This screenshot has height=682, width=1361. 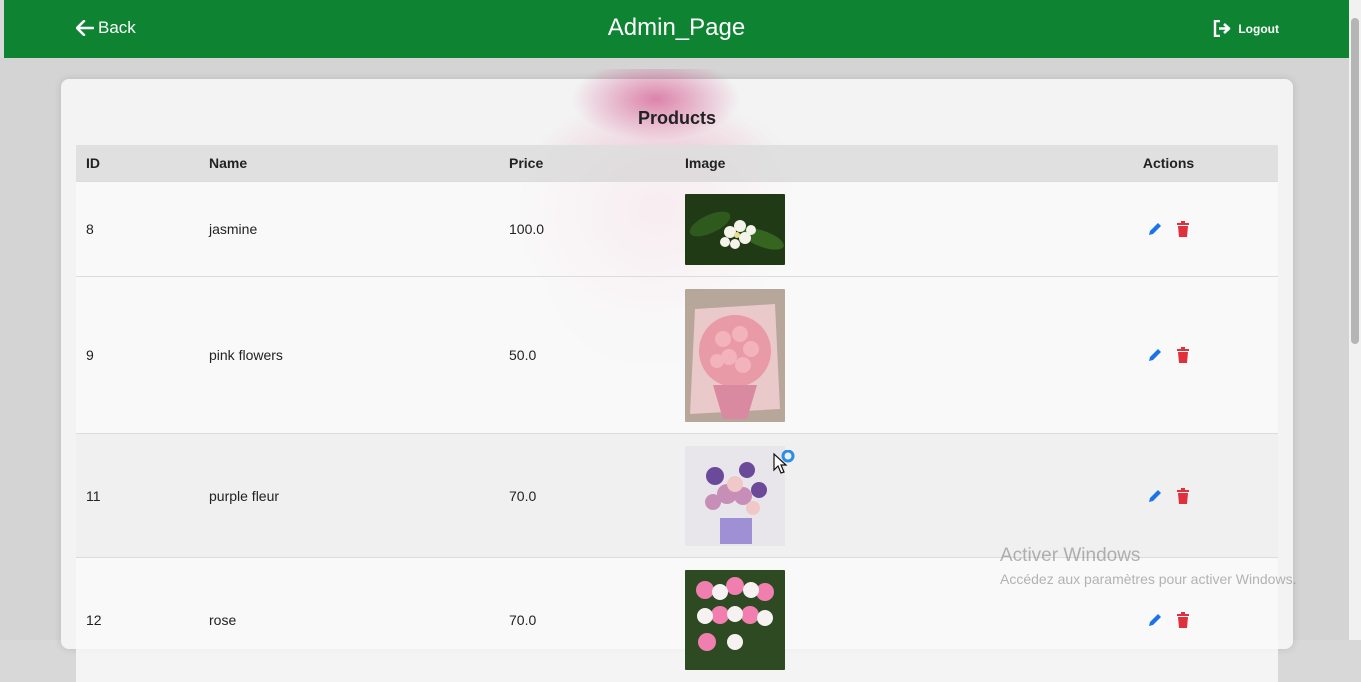 I want to click on logout-button: Logout, so click(x=1246, y=28).